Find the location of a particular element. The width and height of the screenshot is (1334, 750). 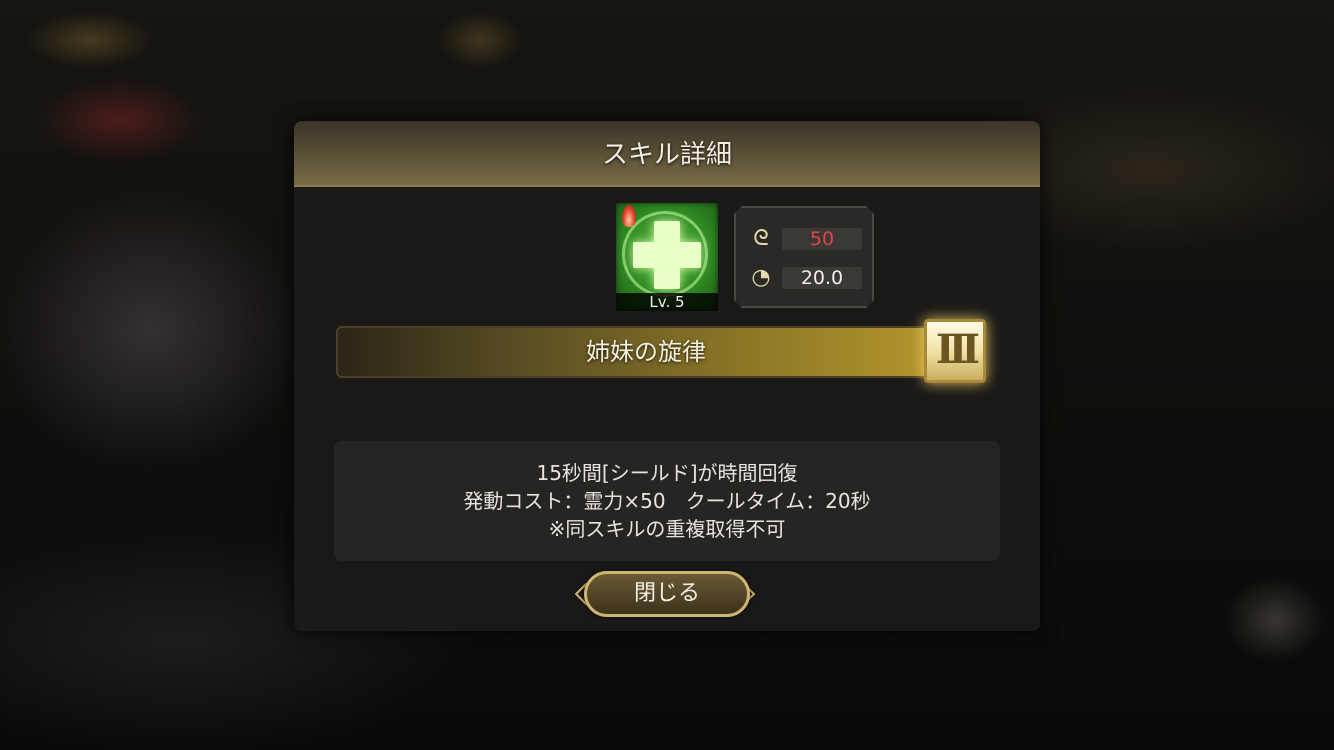

cooldown-value: 20.0 is located at coordinates (822, 278).